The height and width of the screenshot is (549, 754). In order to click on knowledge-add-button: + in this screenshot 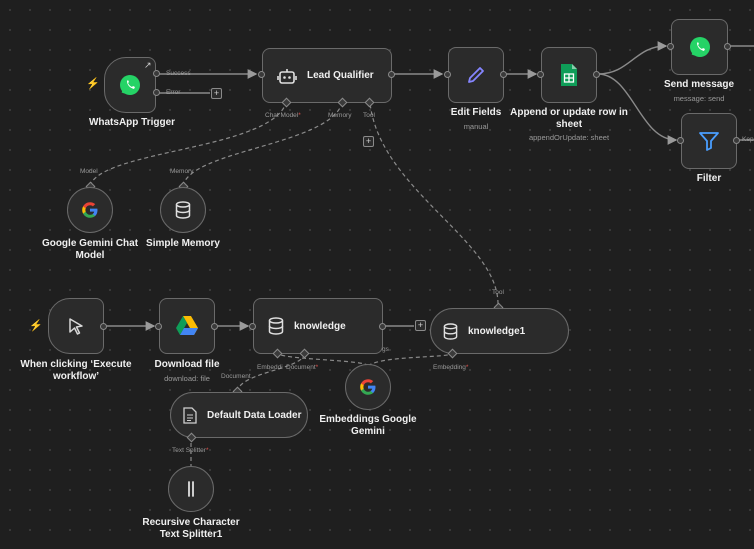, I will do `click(420, 325)`.